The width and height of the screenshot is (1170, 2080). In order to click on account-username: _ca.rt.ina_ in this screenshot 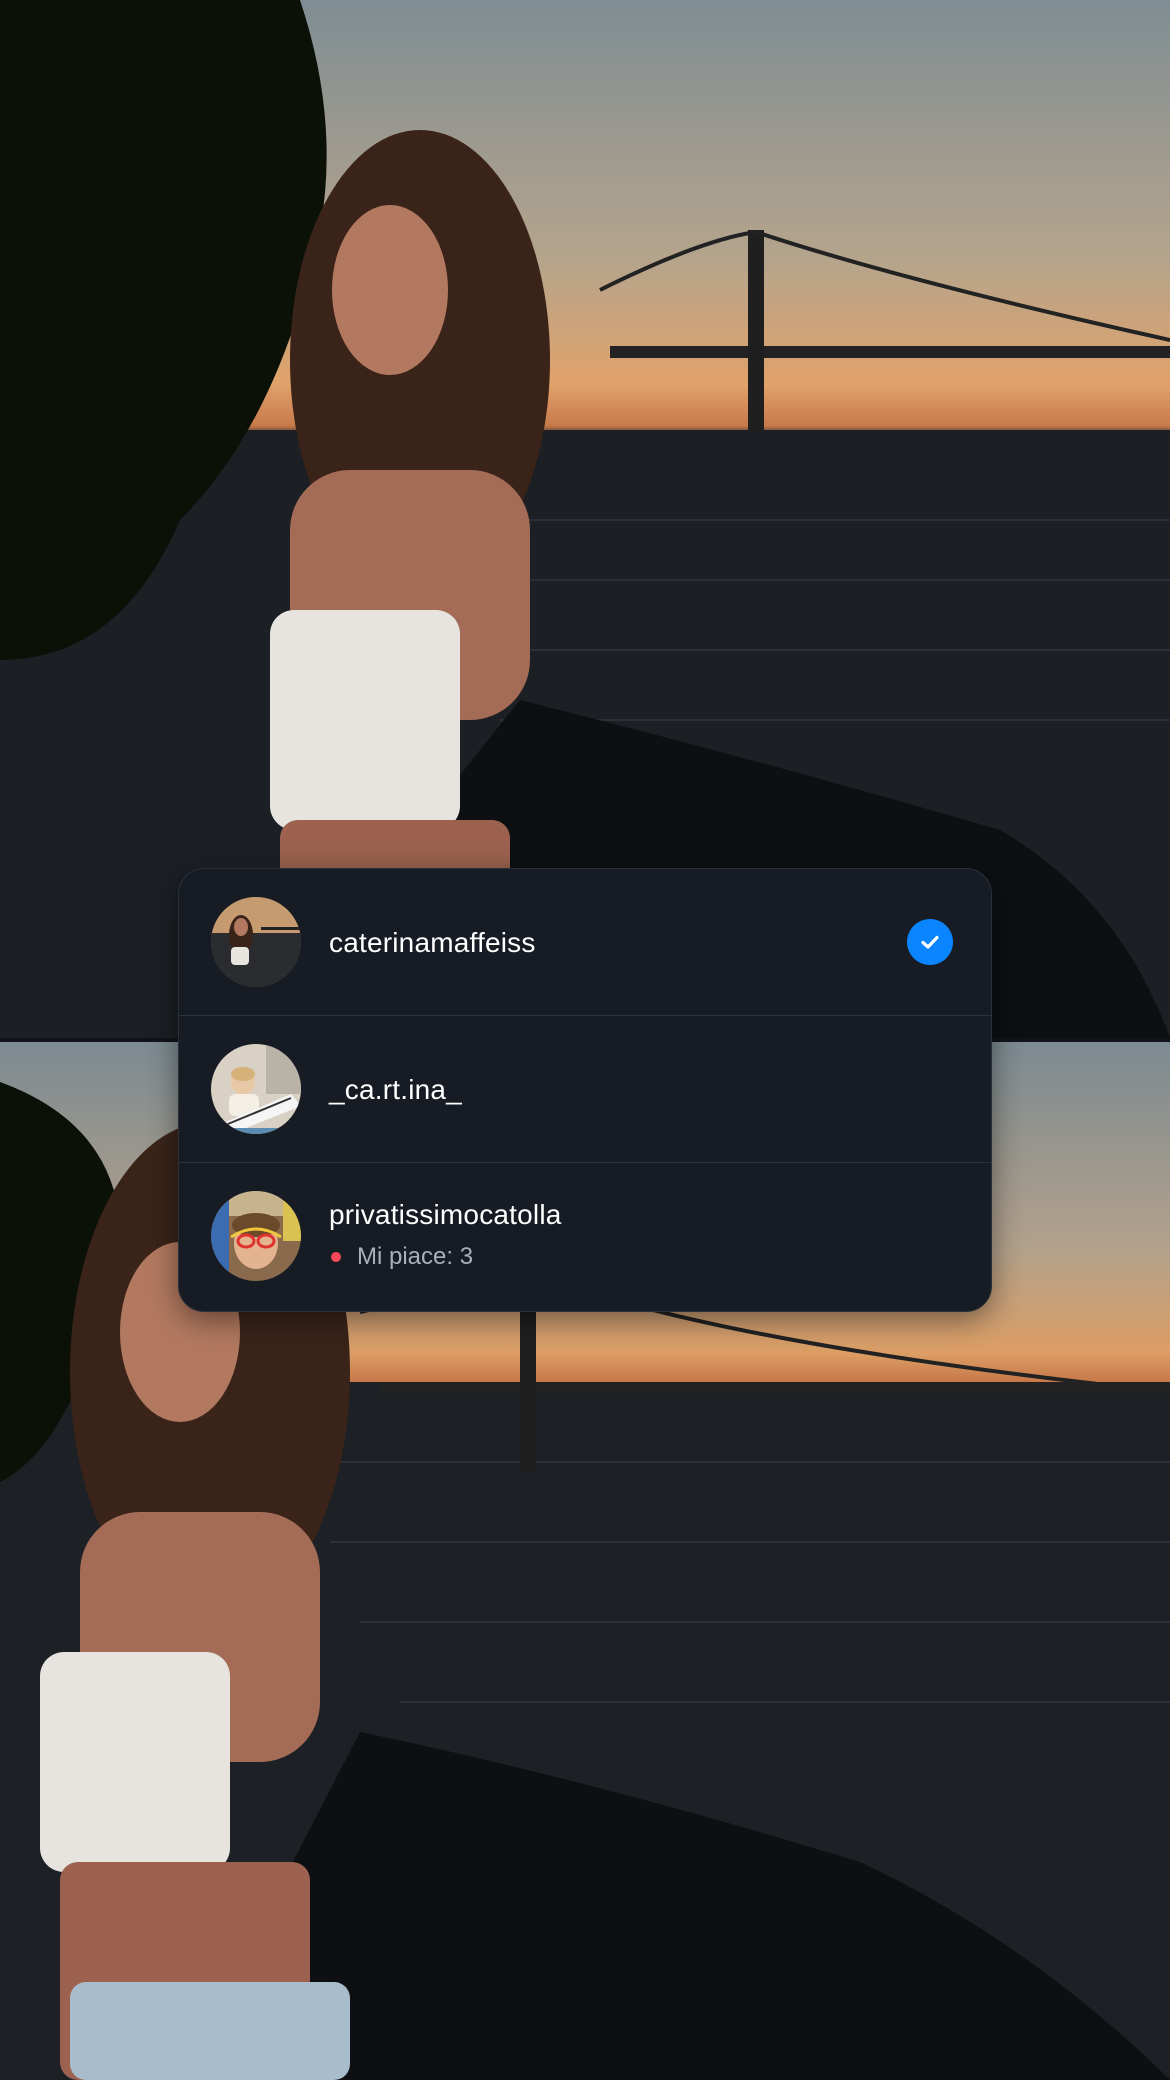, I will do `click(395, 1089)`.